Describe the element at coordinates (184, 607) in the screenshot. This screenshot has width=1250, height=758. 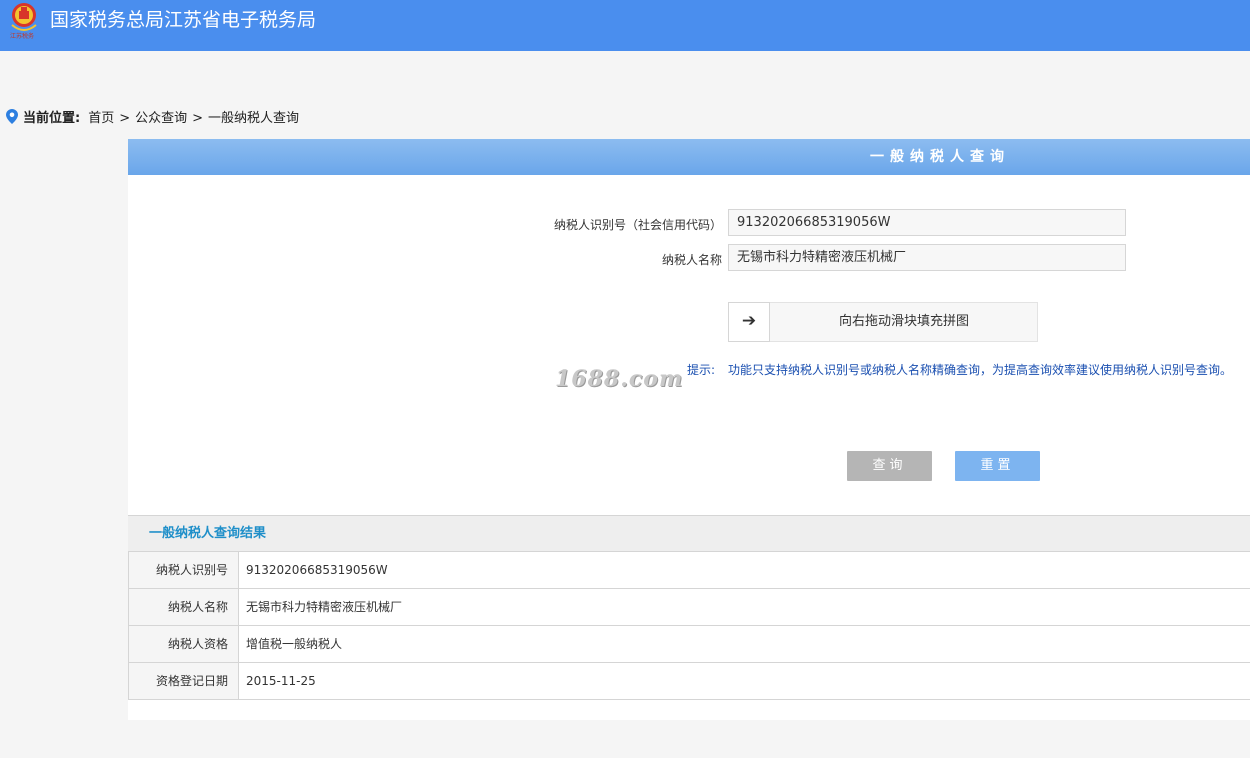
I see `row-key: 纳税人名称` at that location.